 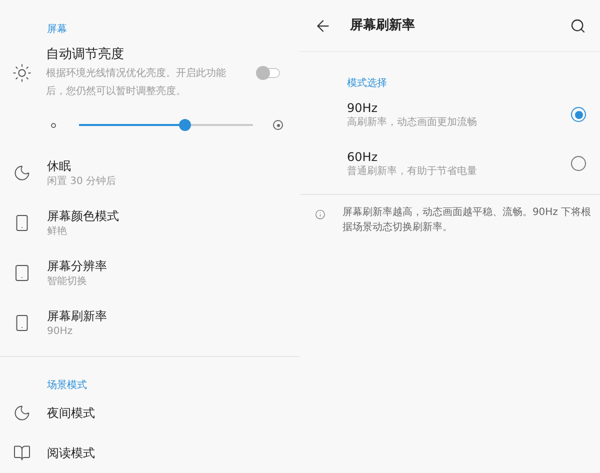 What do you see at coordinates (383, 25) in the screenshot?
I see `page-title: 屏幕刷新率` at bounding box center [383, 25].